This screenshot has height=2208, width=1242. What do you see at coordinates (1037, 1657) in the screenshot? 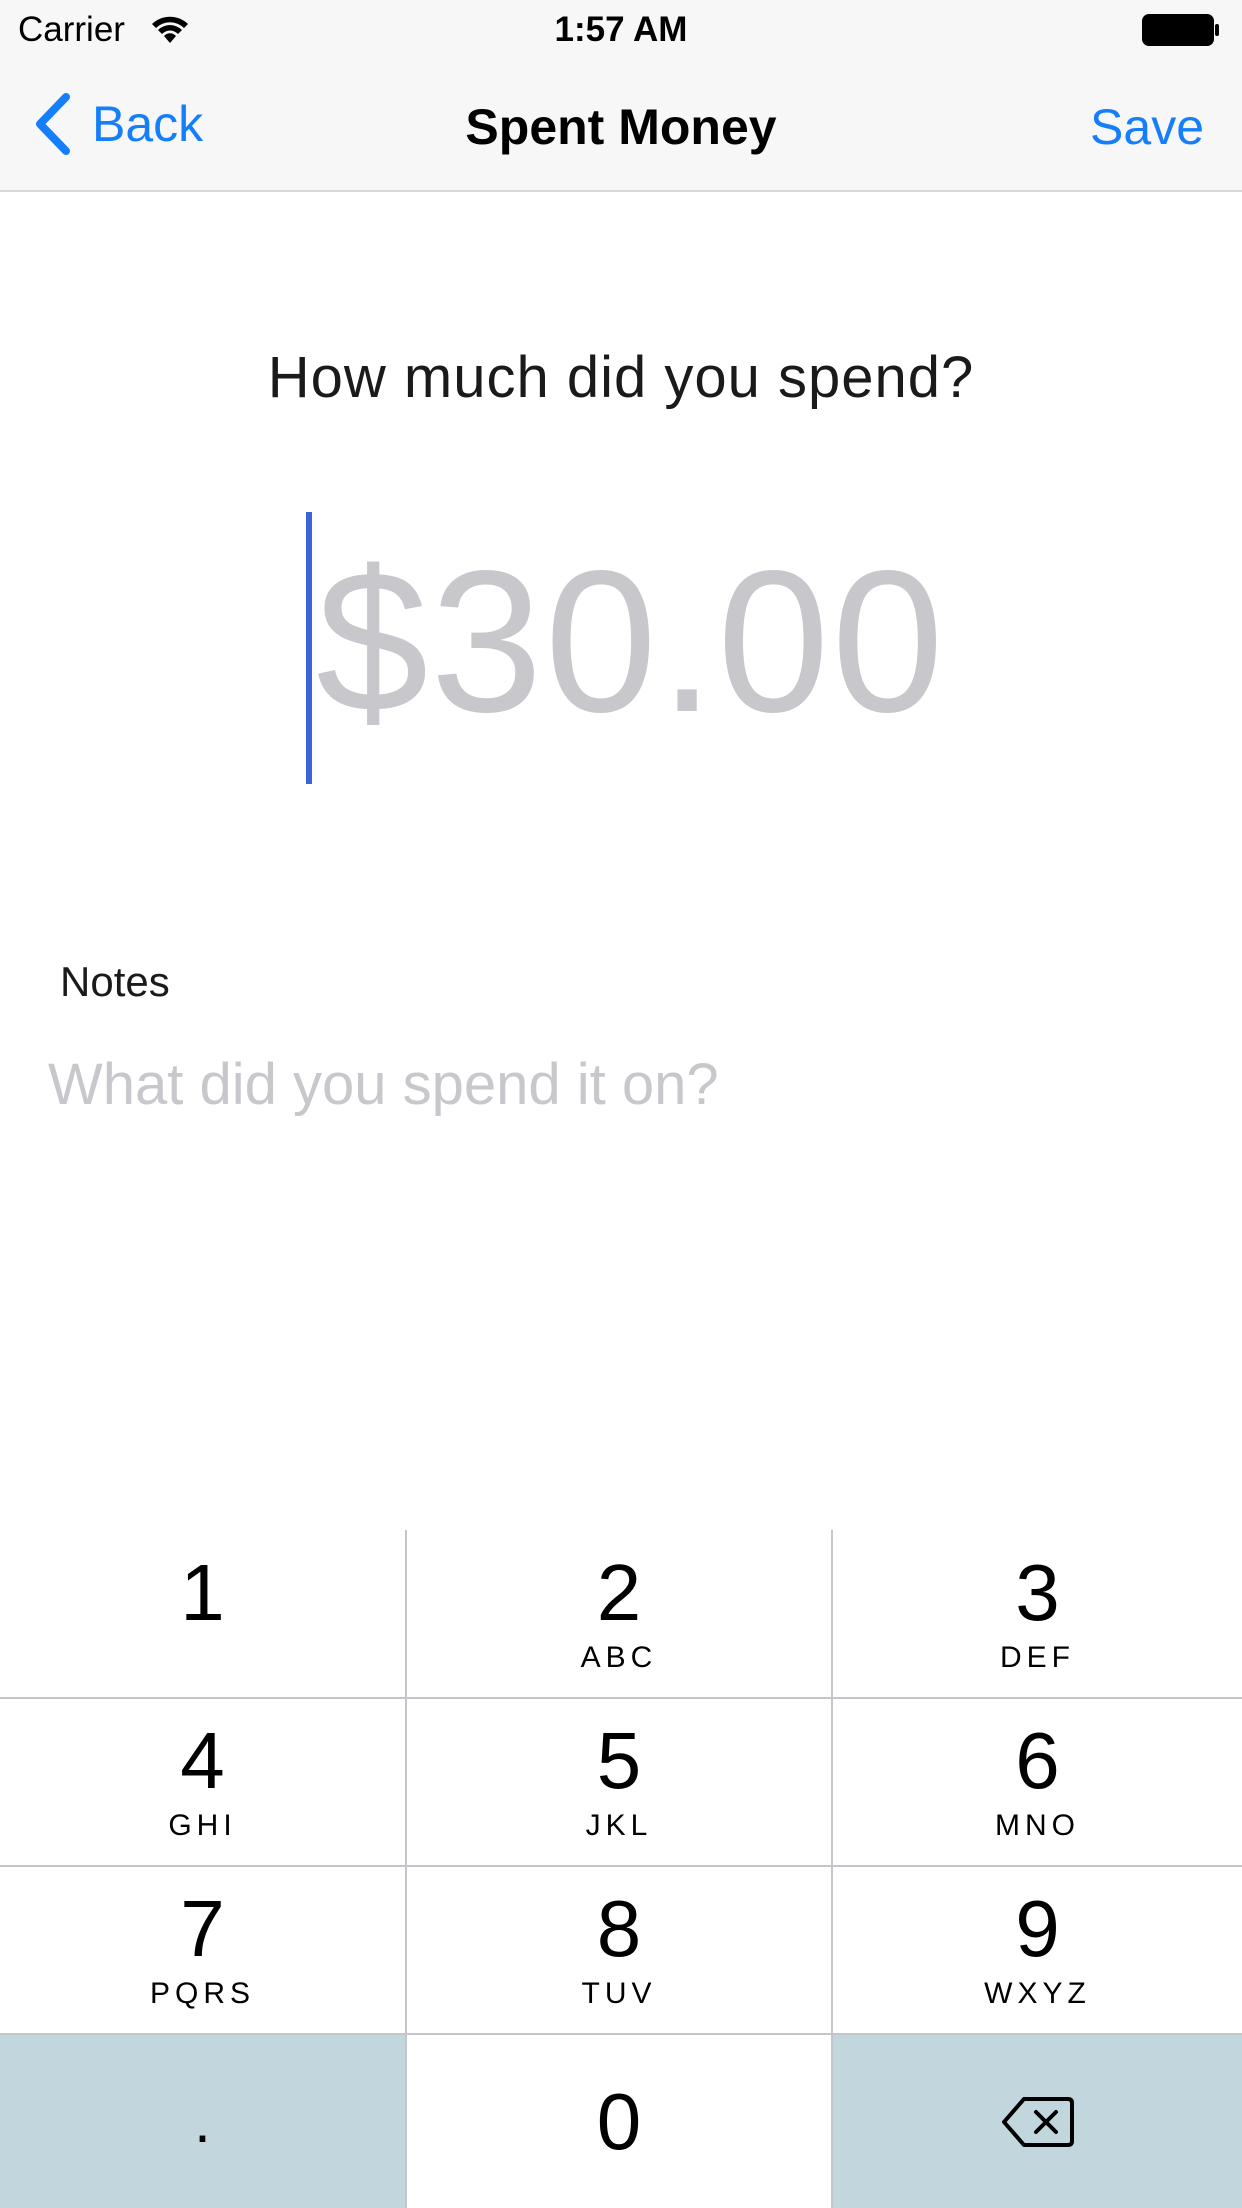
I see `key-letters: DEF` at bounding box center [1037, 1657].